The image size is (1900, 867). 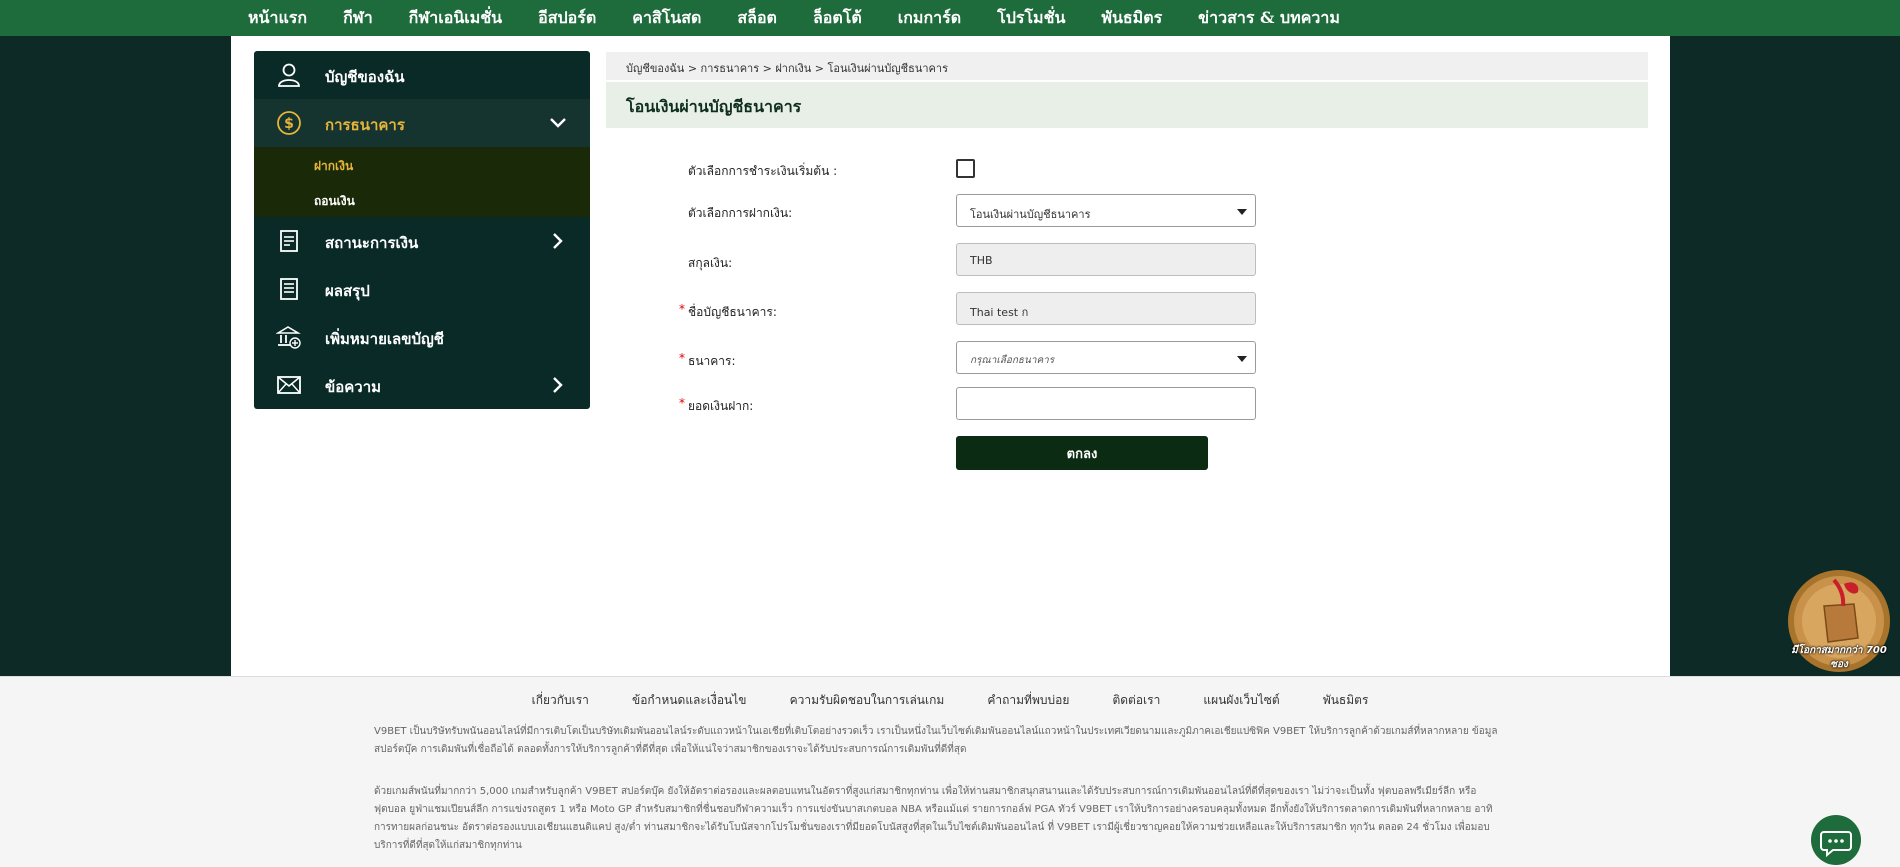 What do you see at coordinates (1106, 308) in the screenshot?
I see `account-name-field: Thai test ก` at bounding box center [1106, 308].